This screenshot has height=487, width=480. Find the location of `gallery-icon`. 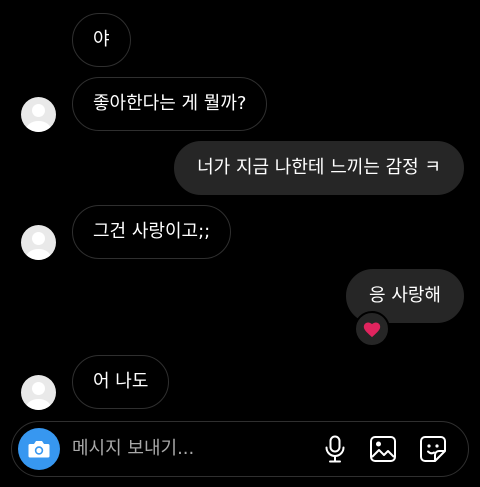

gallery-icon is located at coordinates (383, 449).